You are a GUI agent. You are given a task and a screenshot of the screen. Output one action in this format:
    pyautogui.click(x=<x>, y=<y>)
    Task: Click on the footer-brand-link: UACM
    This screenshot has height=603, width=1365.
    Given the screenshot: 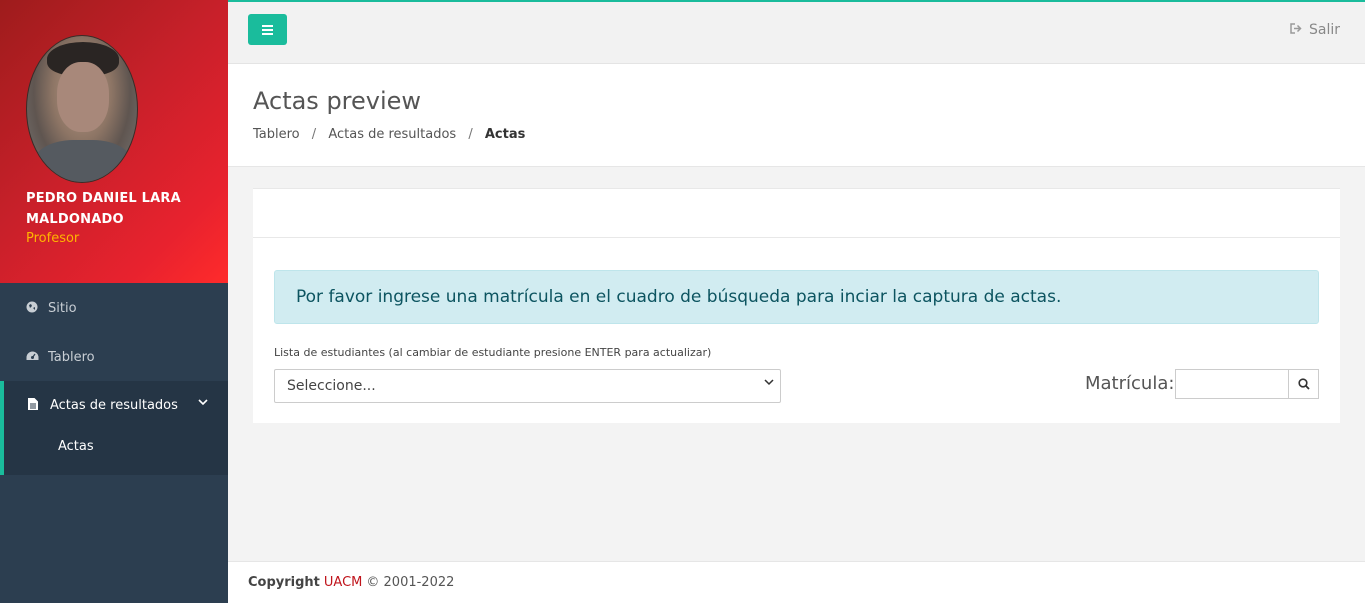 What is the action you would take?
    pyautogui.click(x=343, y=582)
    